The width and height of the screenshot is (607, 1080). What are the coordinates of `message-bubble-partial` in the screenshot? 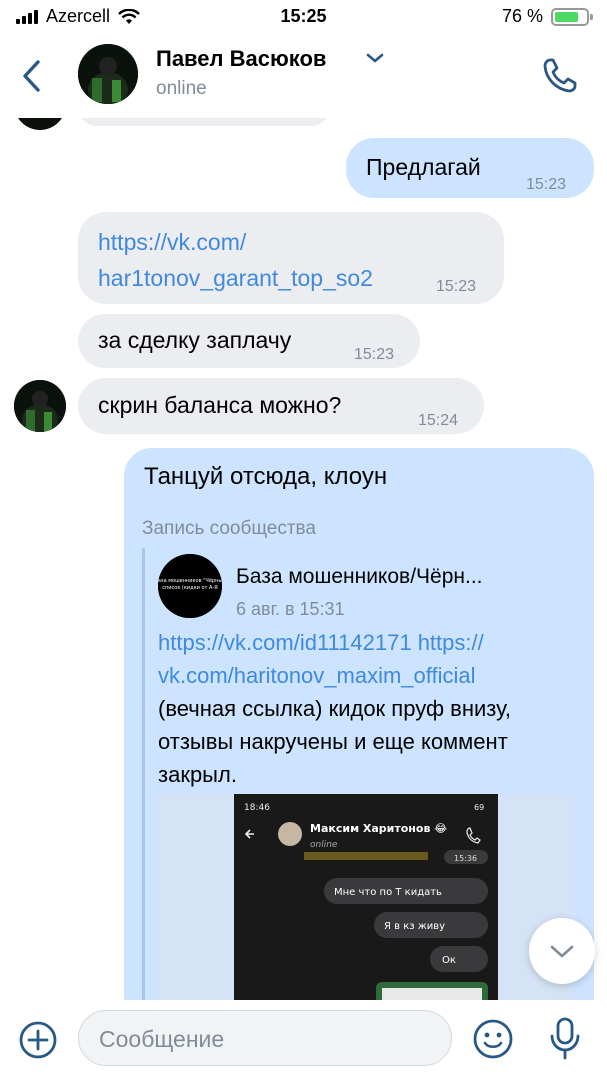 It's located at (204, 122).